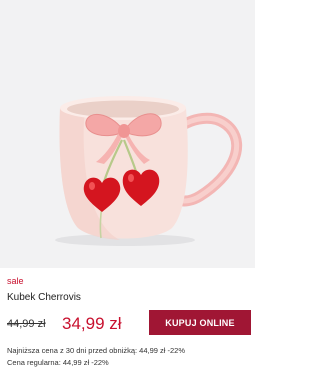 This screenshot has width=320, height=370. Describe the element at coordinates (26, 324) in the screenshot. I see `old-price: 44,99 zł` at that location.